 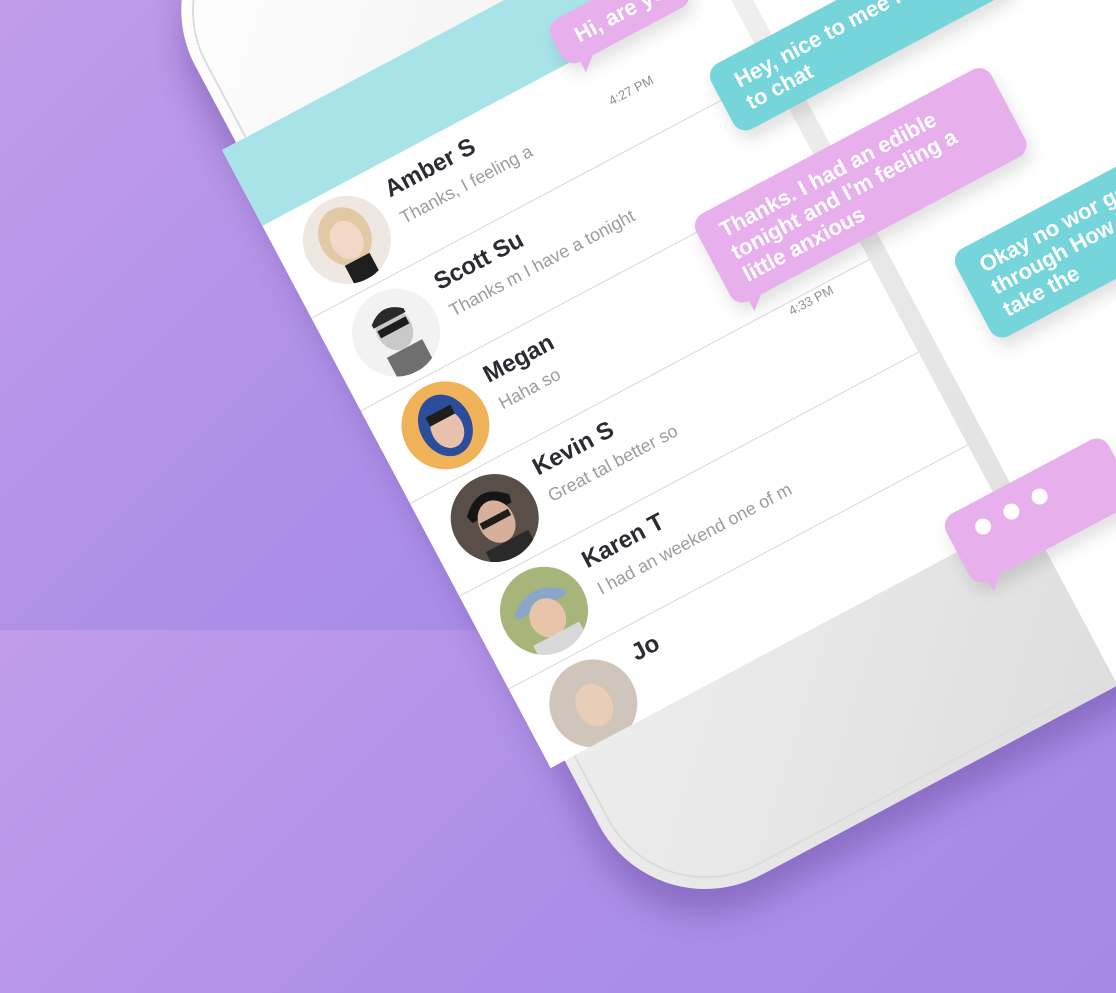 What do you see at coordinates (645, 648) in the screenshot?
I see `contact-name: Jo` at bounding box center [645, 648].